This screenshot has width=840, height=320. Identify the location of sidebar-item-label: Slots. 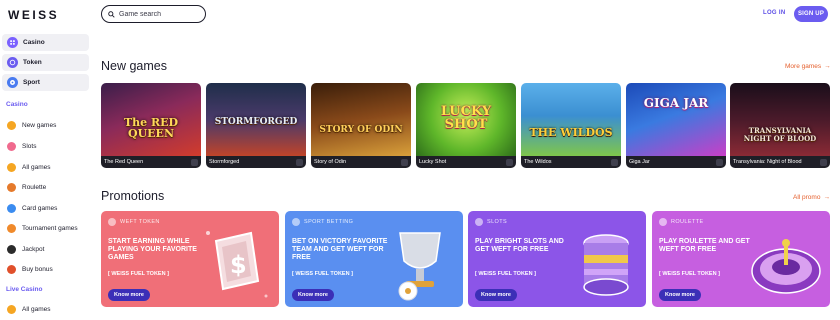
(29, 146).